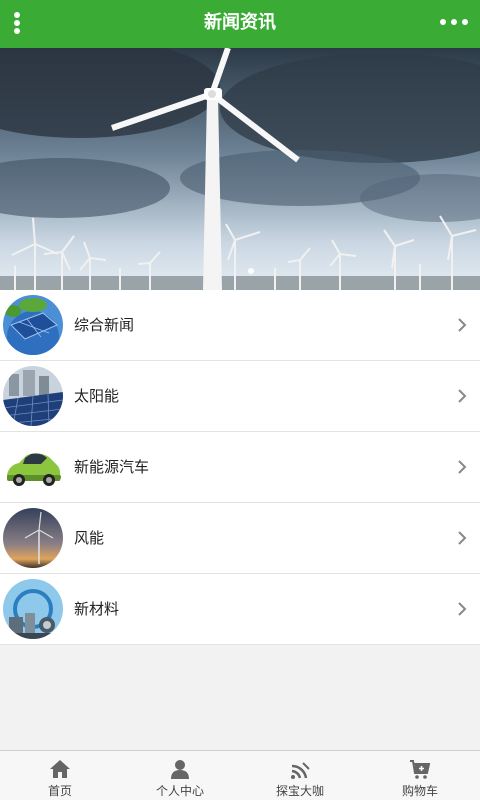 The image size is (480, 800). Describe the element at coordinates (300, 770) in the screenshot. I see `signal-icon` at that location.